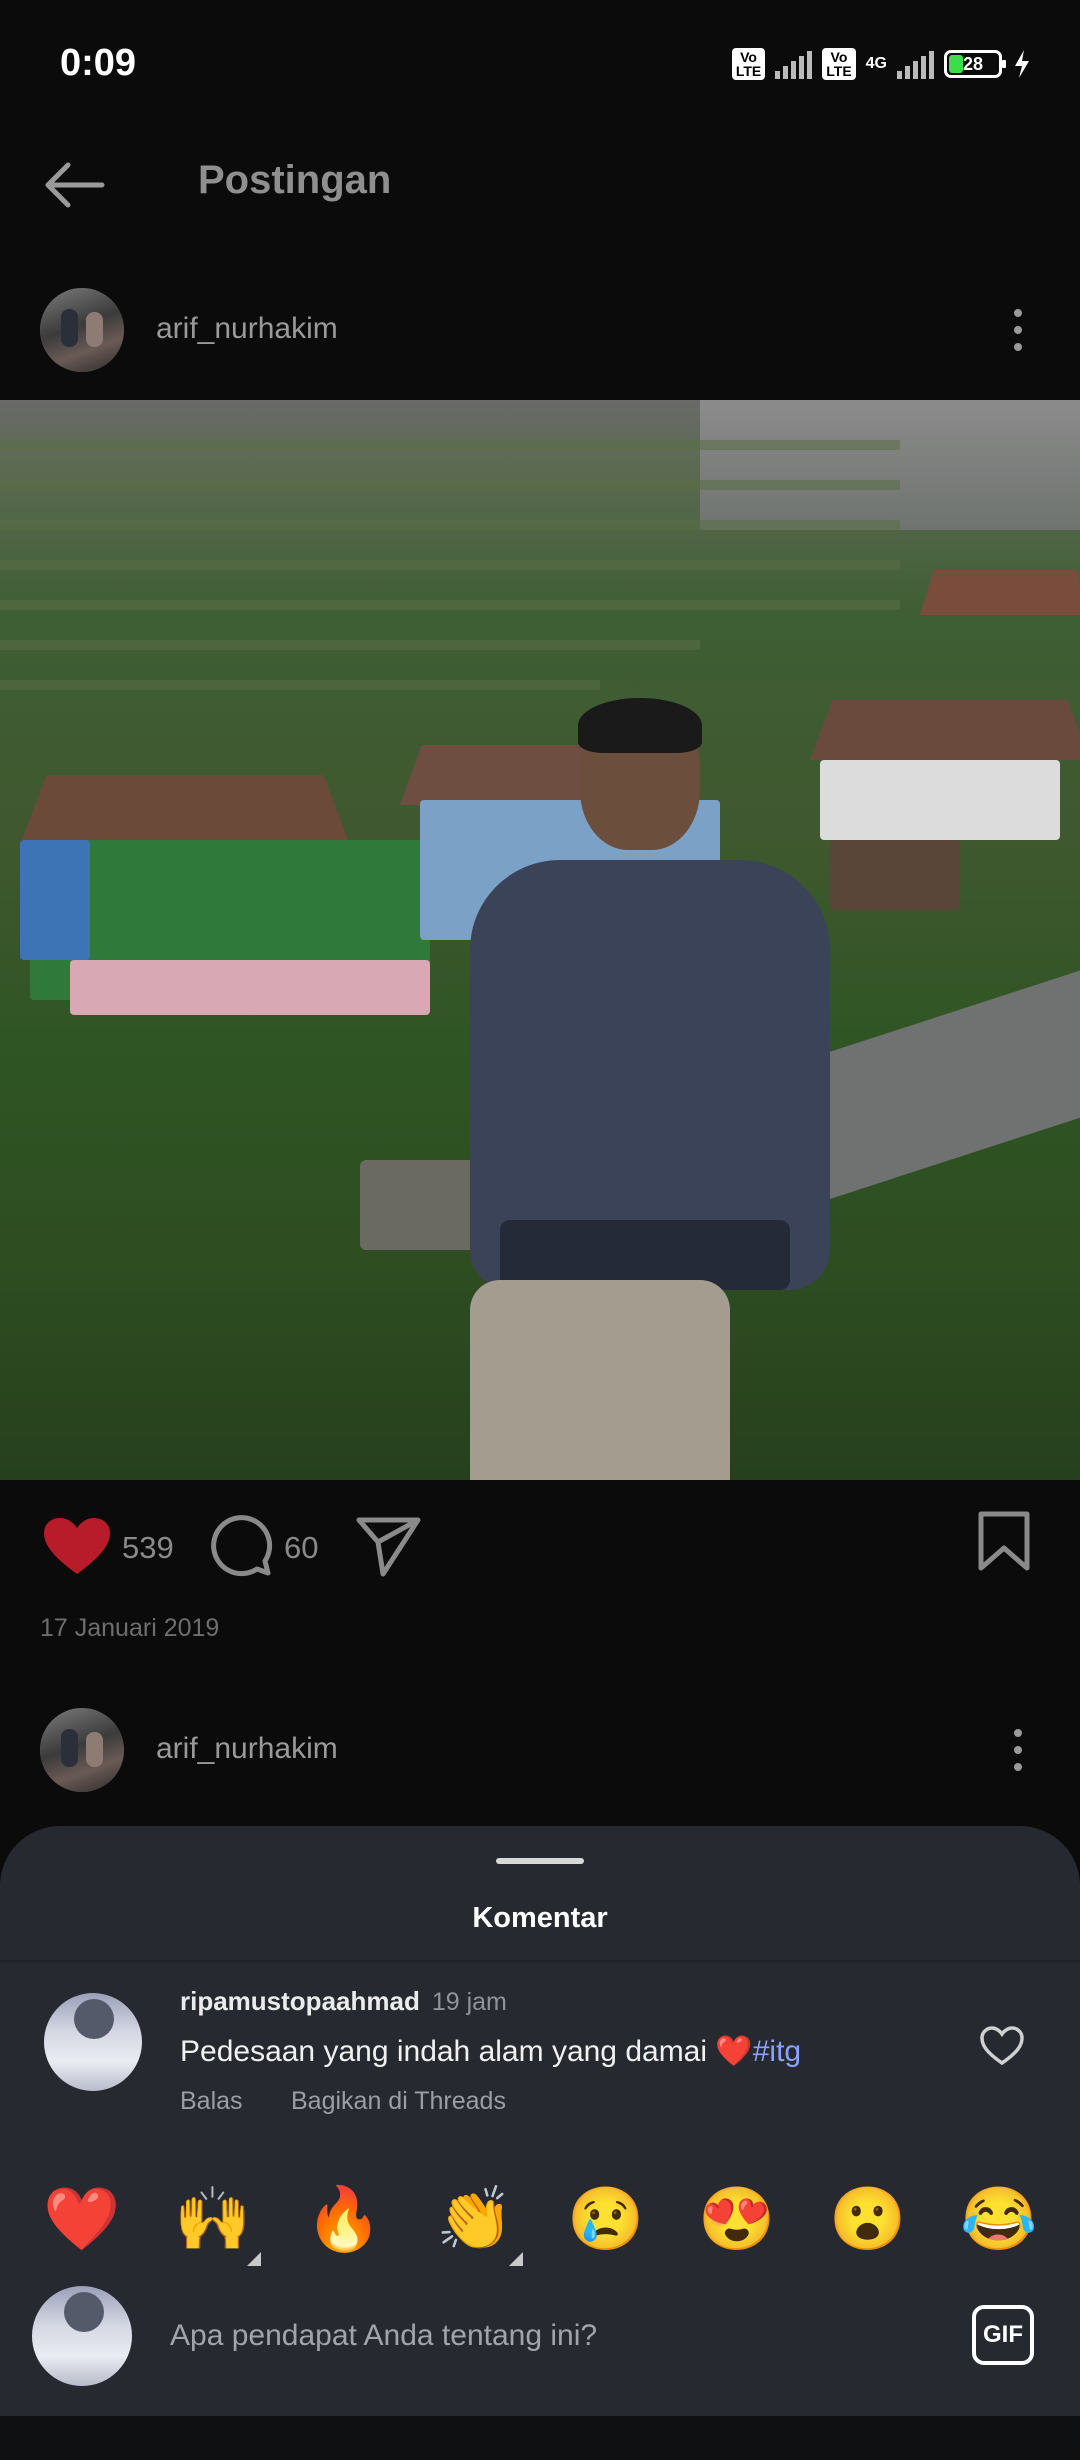 Image resolution: width=1080 pixels, height=2460 pixels. I want to click on comment-input, so click(540, 2336).